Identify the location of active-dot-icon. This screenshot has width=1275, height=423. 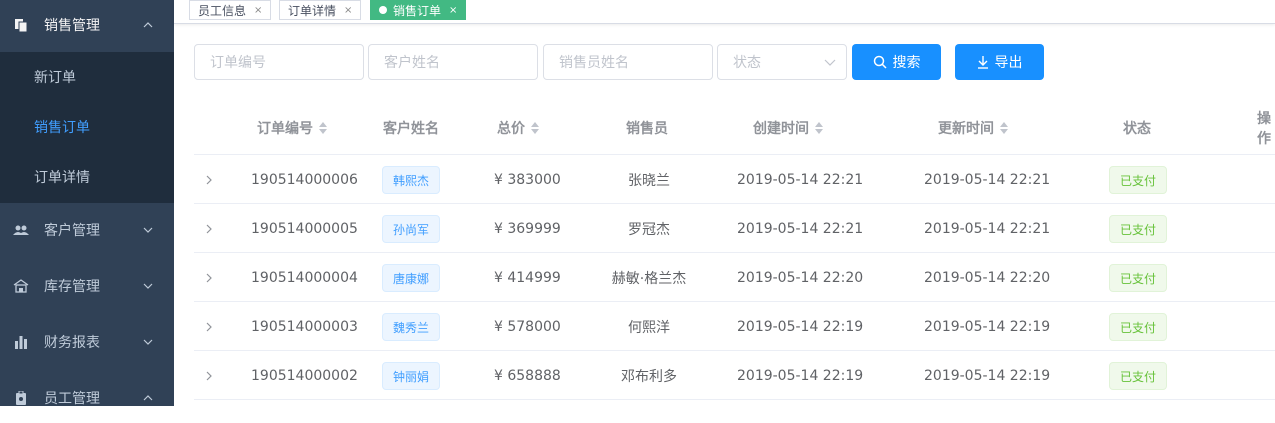
(383, 10).